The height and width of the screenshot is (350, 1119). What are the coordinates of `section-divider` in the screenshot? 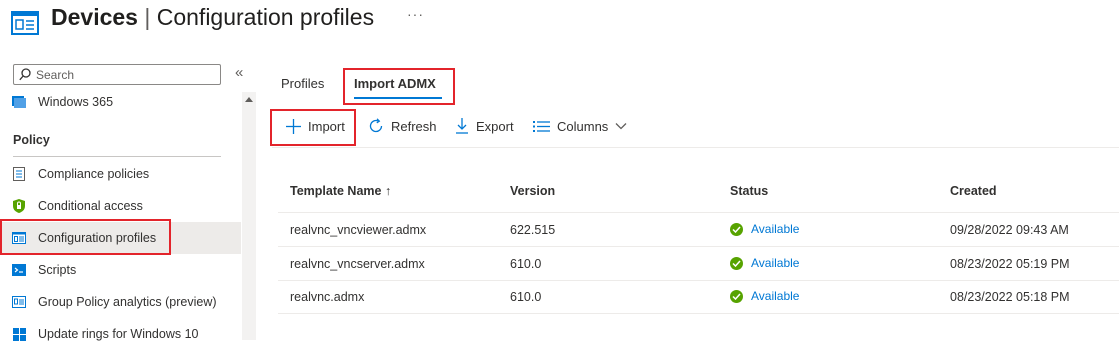 It's located at (117, 156).